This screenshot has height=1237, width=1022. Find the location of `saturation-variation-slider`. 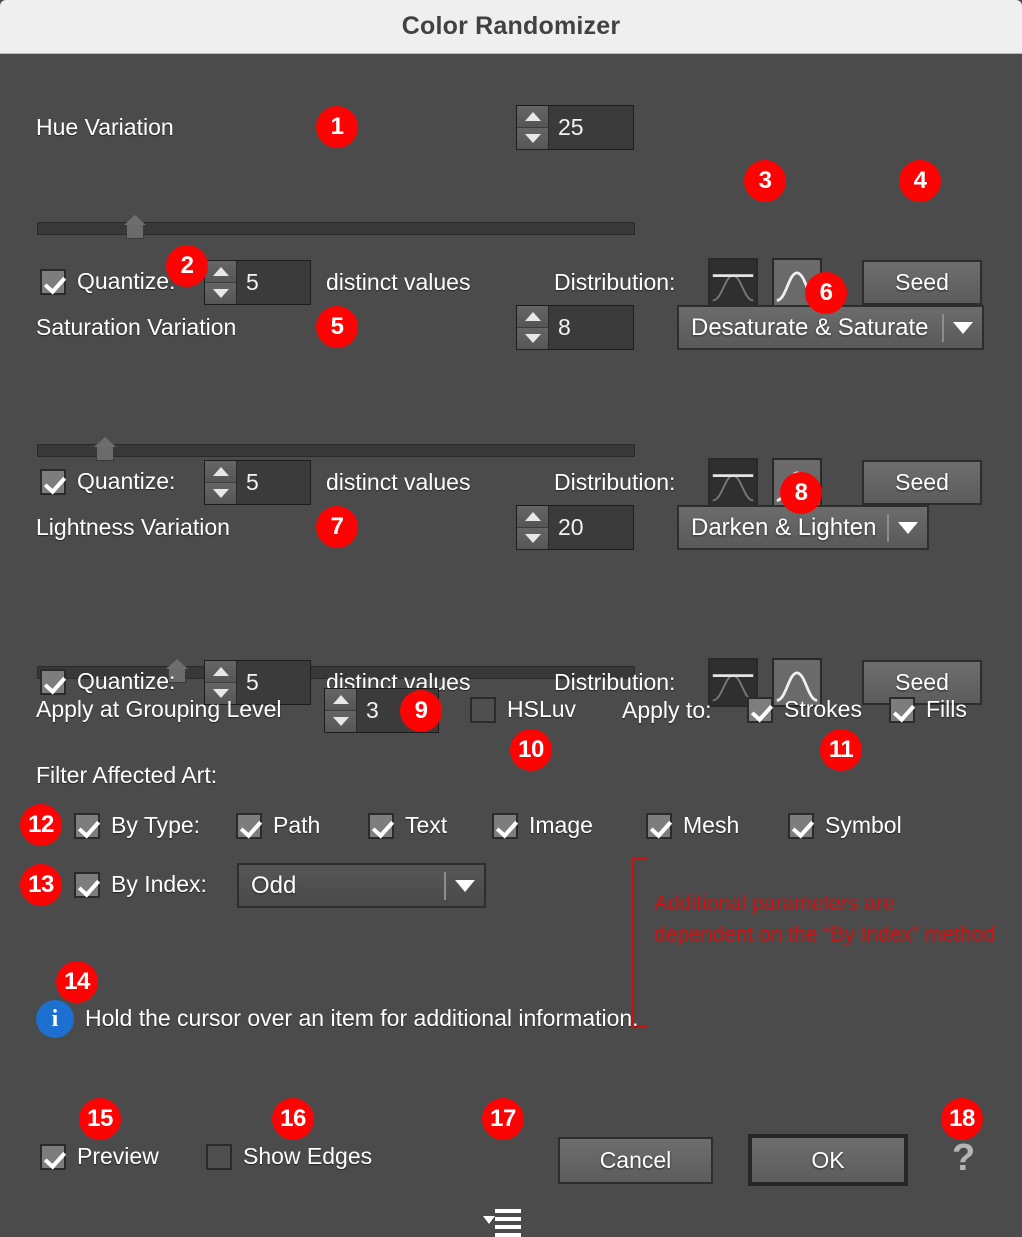

saturation-variation-slider is located at coordinates (336, 449).